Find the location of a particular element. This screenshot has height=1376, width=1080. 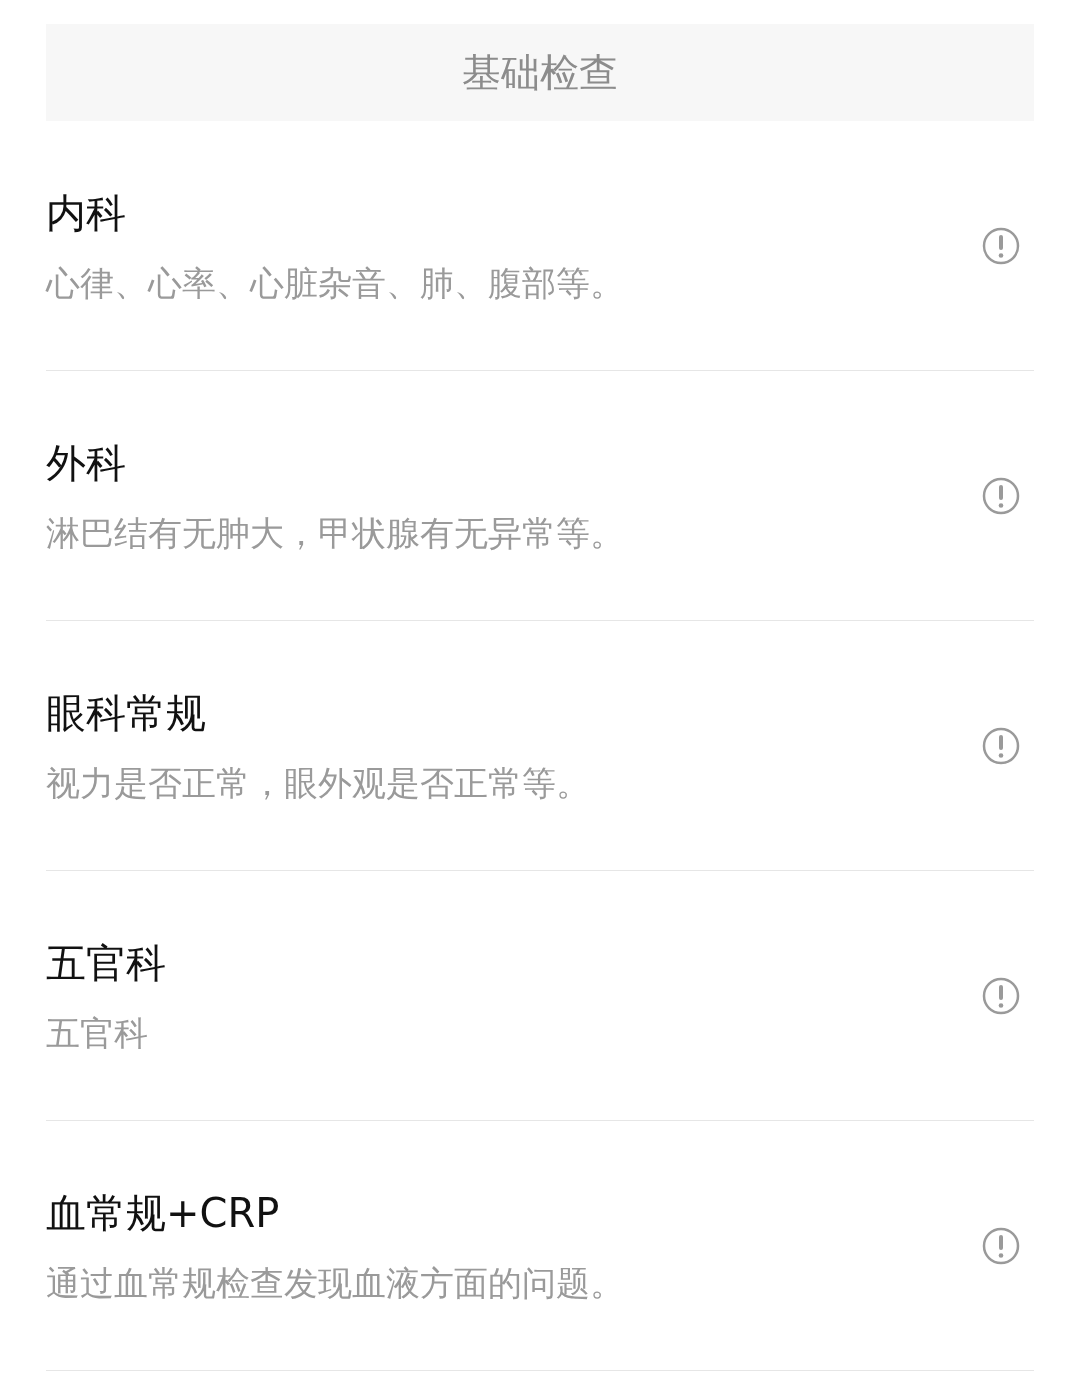

exam-title: 眼科常规 is located at coordinates (126, 712).